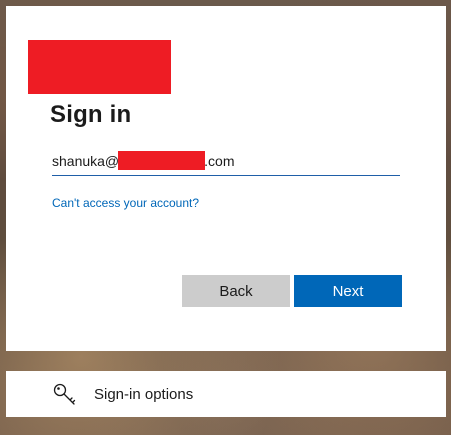 This screenshot has height=435, width=451. Describe the element at coordinates (91, 114) in the screenshot. I see `page-title: Sign in` at that location.